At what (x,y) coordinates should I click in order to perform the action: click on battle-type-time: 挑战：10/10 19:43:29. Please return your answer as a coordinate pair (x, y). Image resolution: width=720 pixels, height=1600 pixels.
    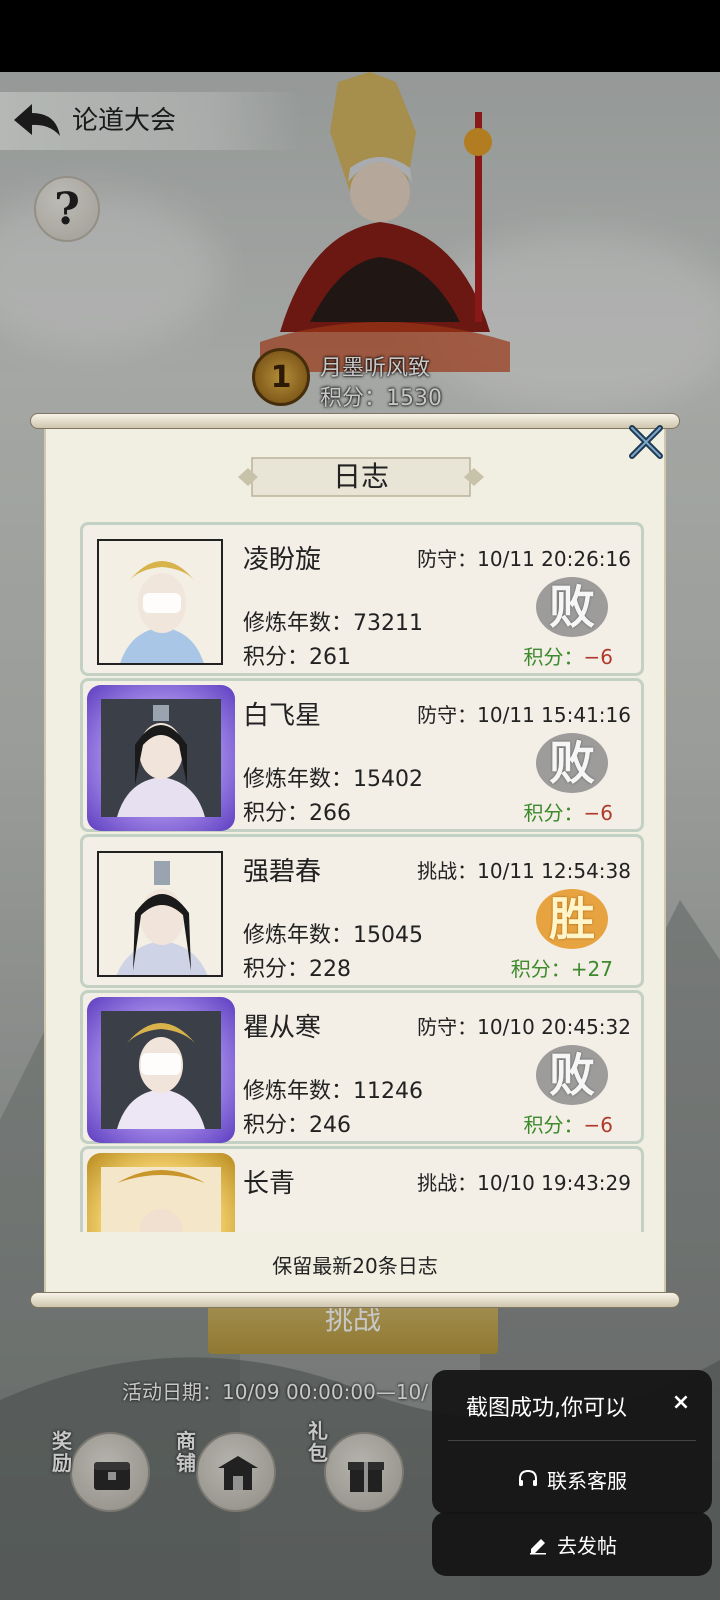
    Looking at the image, I should click on (524, 1183).